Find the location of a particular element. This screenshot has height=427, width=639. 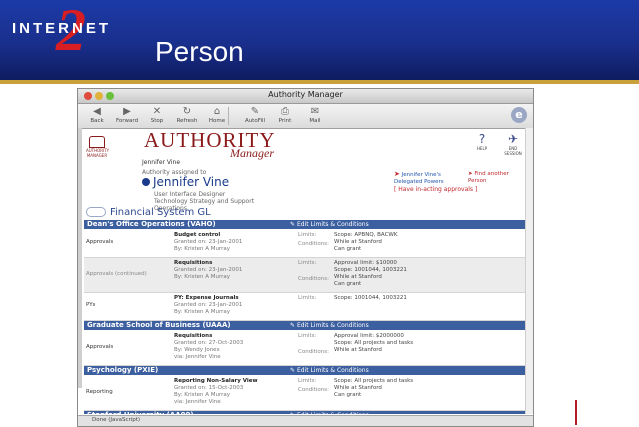

limit-value: Scope: APBNQ, BACWK is located at coordinates (366, 235).